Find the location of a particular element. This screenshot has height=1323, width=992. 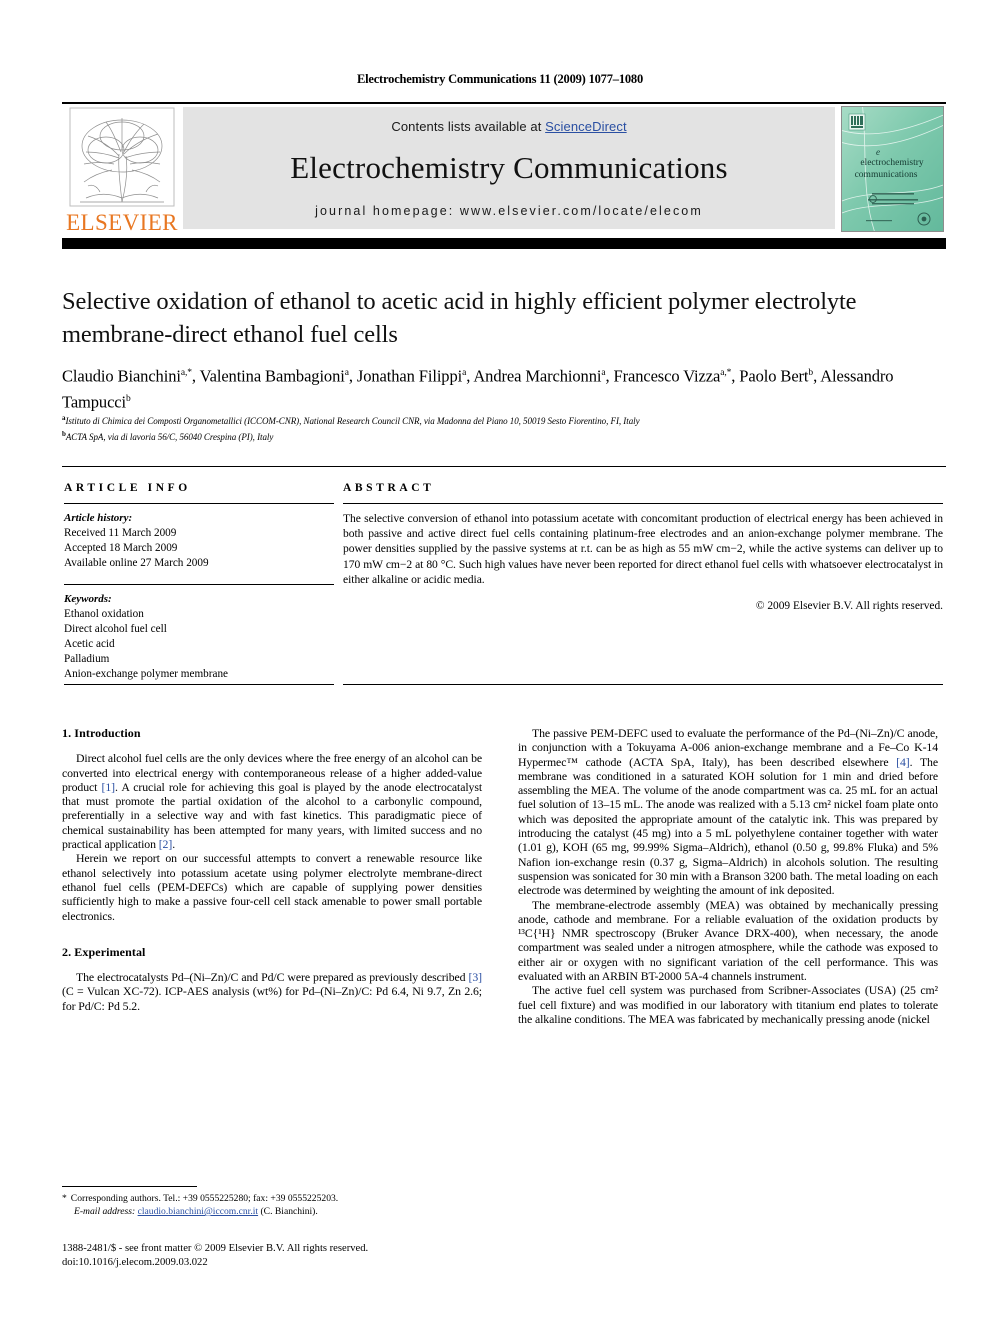

journal-title: Electrochemistry Communications is located at coordinates (509, 167).